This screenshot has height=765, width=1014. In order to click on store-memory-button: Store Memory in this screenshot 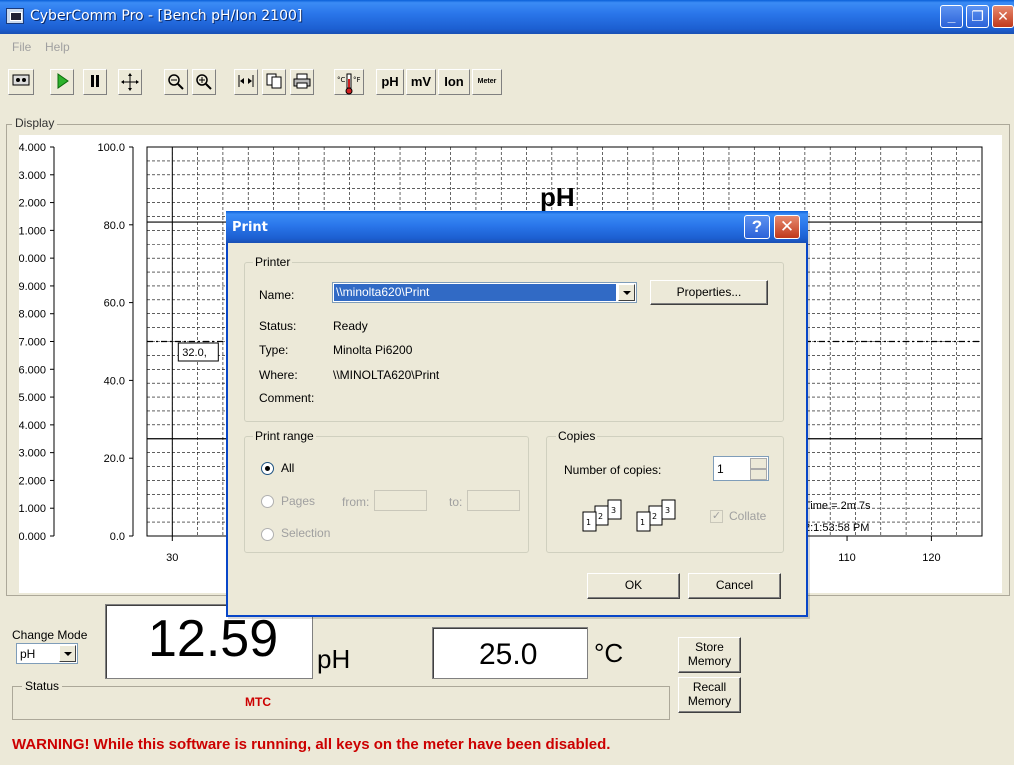, I will do `click(709, 655)`.